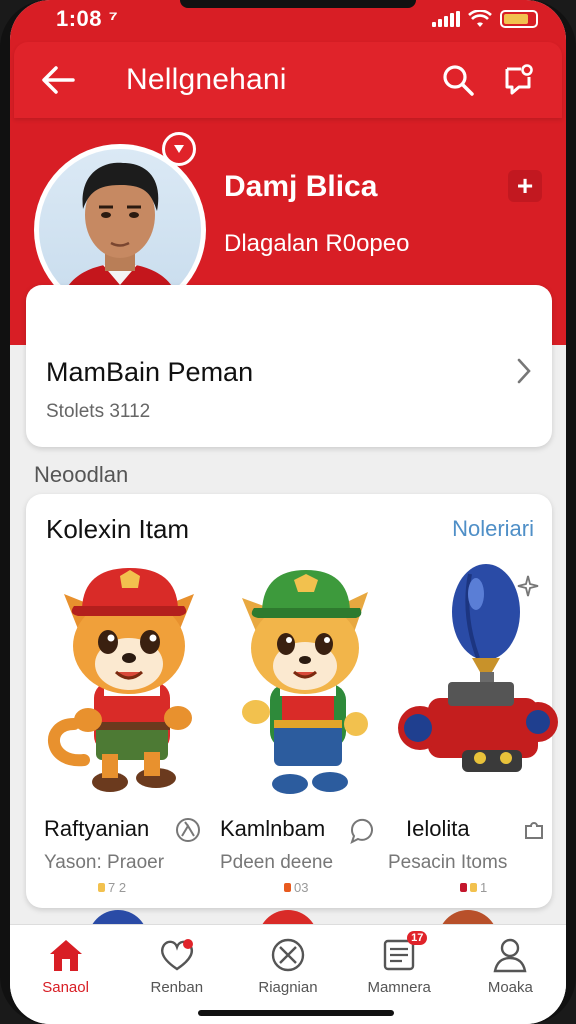 The width and height of the screenshot is (576, 1024). I want to click on fox-red-cap-image, so click(121, 680).